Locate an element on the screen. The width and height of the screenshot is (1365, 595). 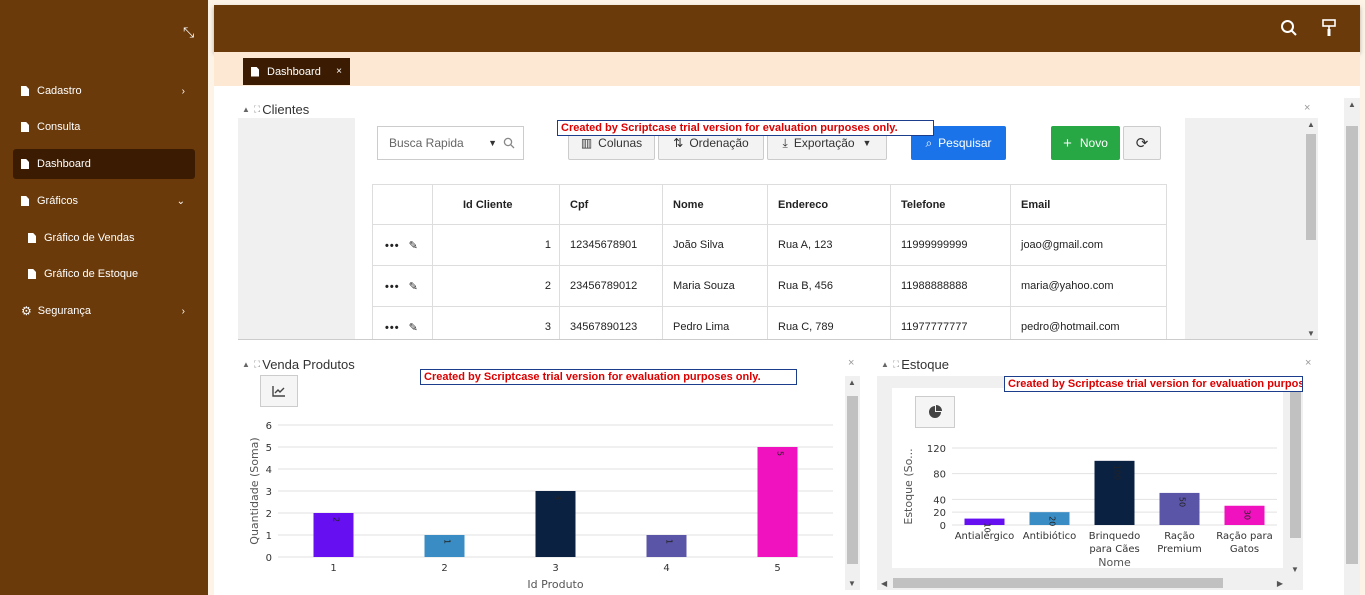
sidebar-item-grafico-estoque: Gráfico de Estoque is located at coordinates (104, 274).